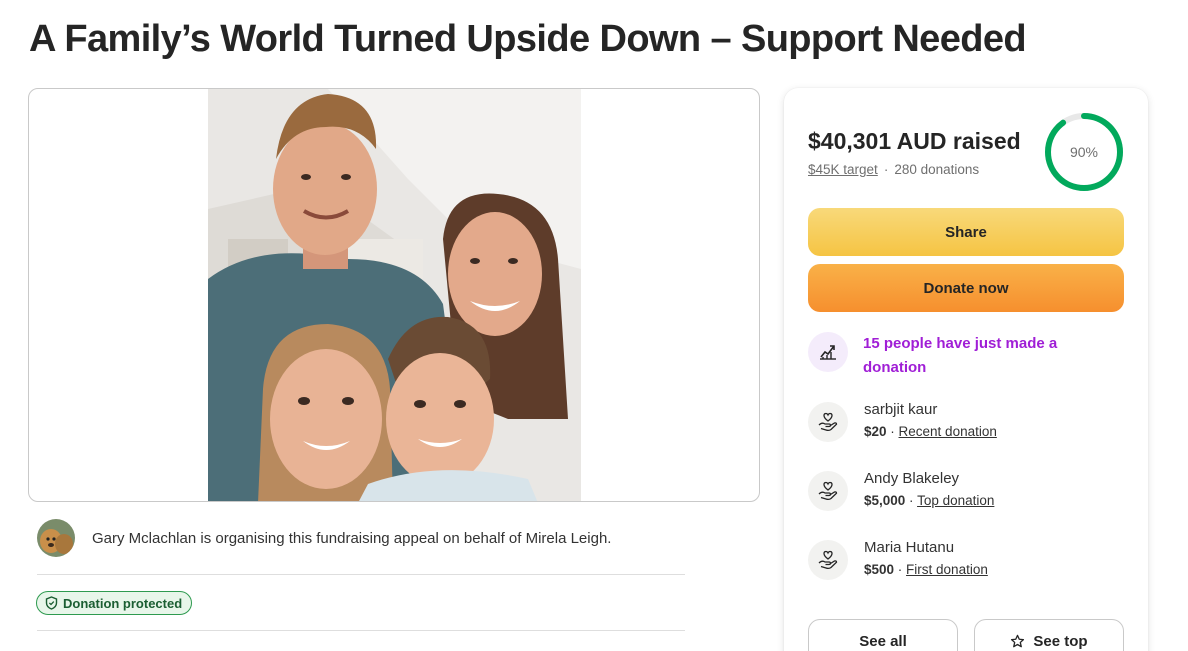 The image size is (1188, 651). What do you see at coordinates (875, 431) in the screenshot?
I see `donor-amount: $20` at bounding box center [875, 431].